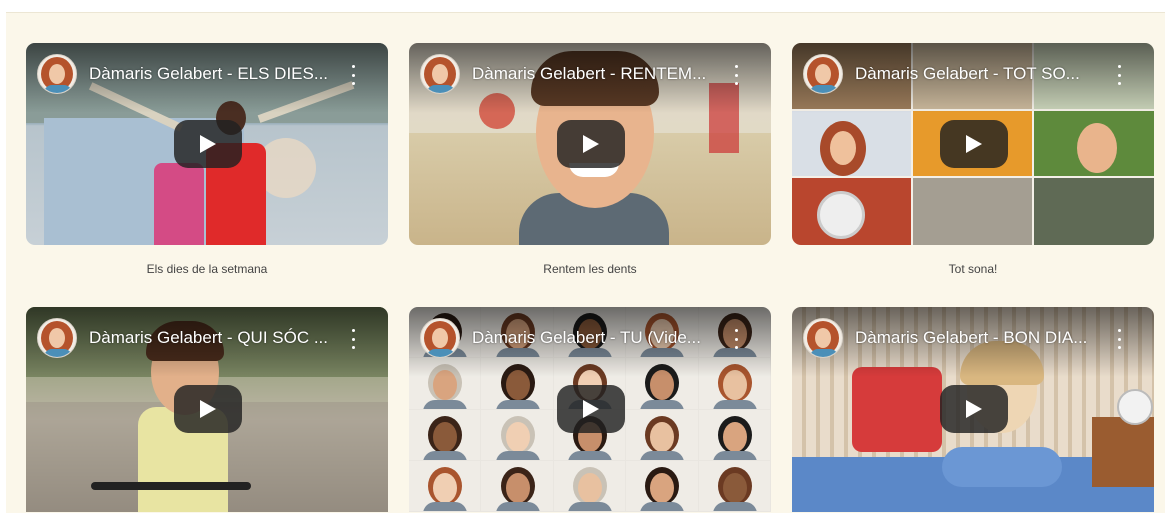  Describe the element at coordinates (973, 269) in the screenshot. I see `video-caption: Tot sona!` at that location.